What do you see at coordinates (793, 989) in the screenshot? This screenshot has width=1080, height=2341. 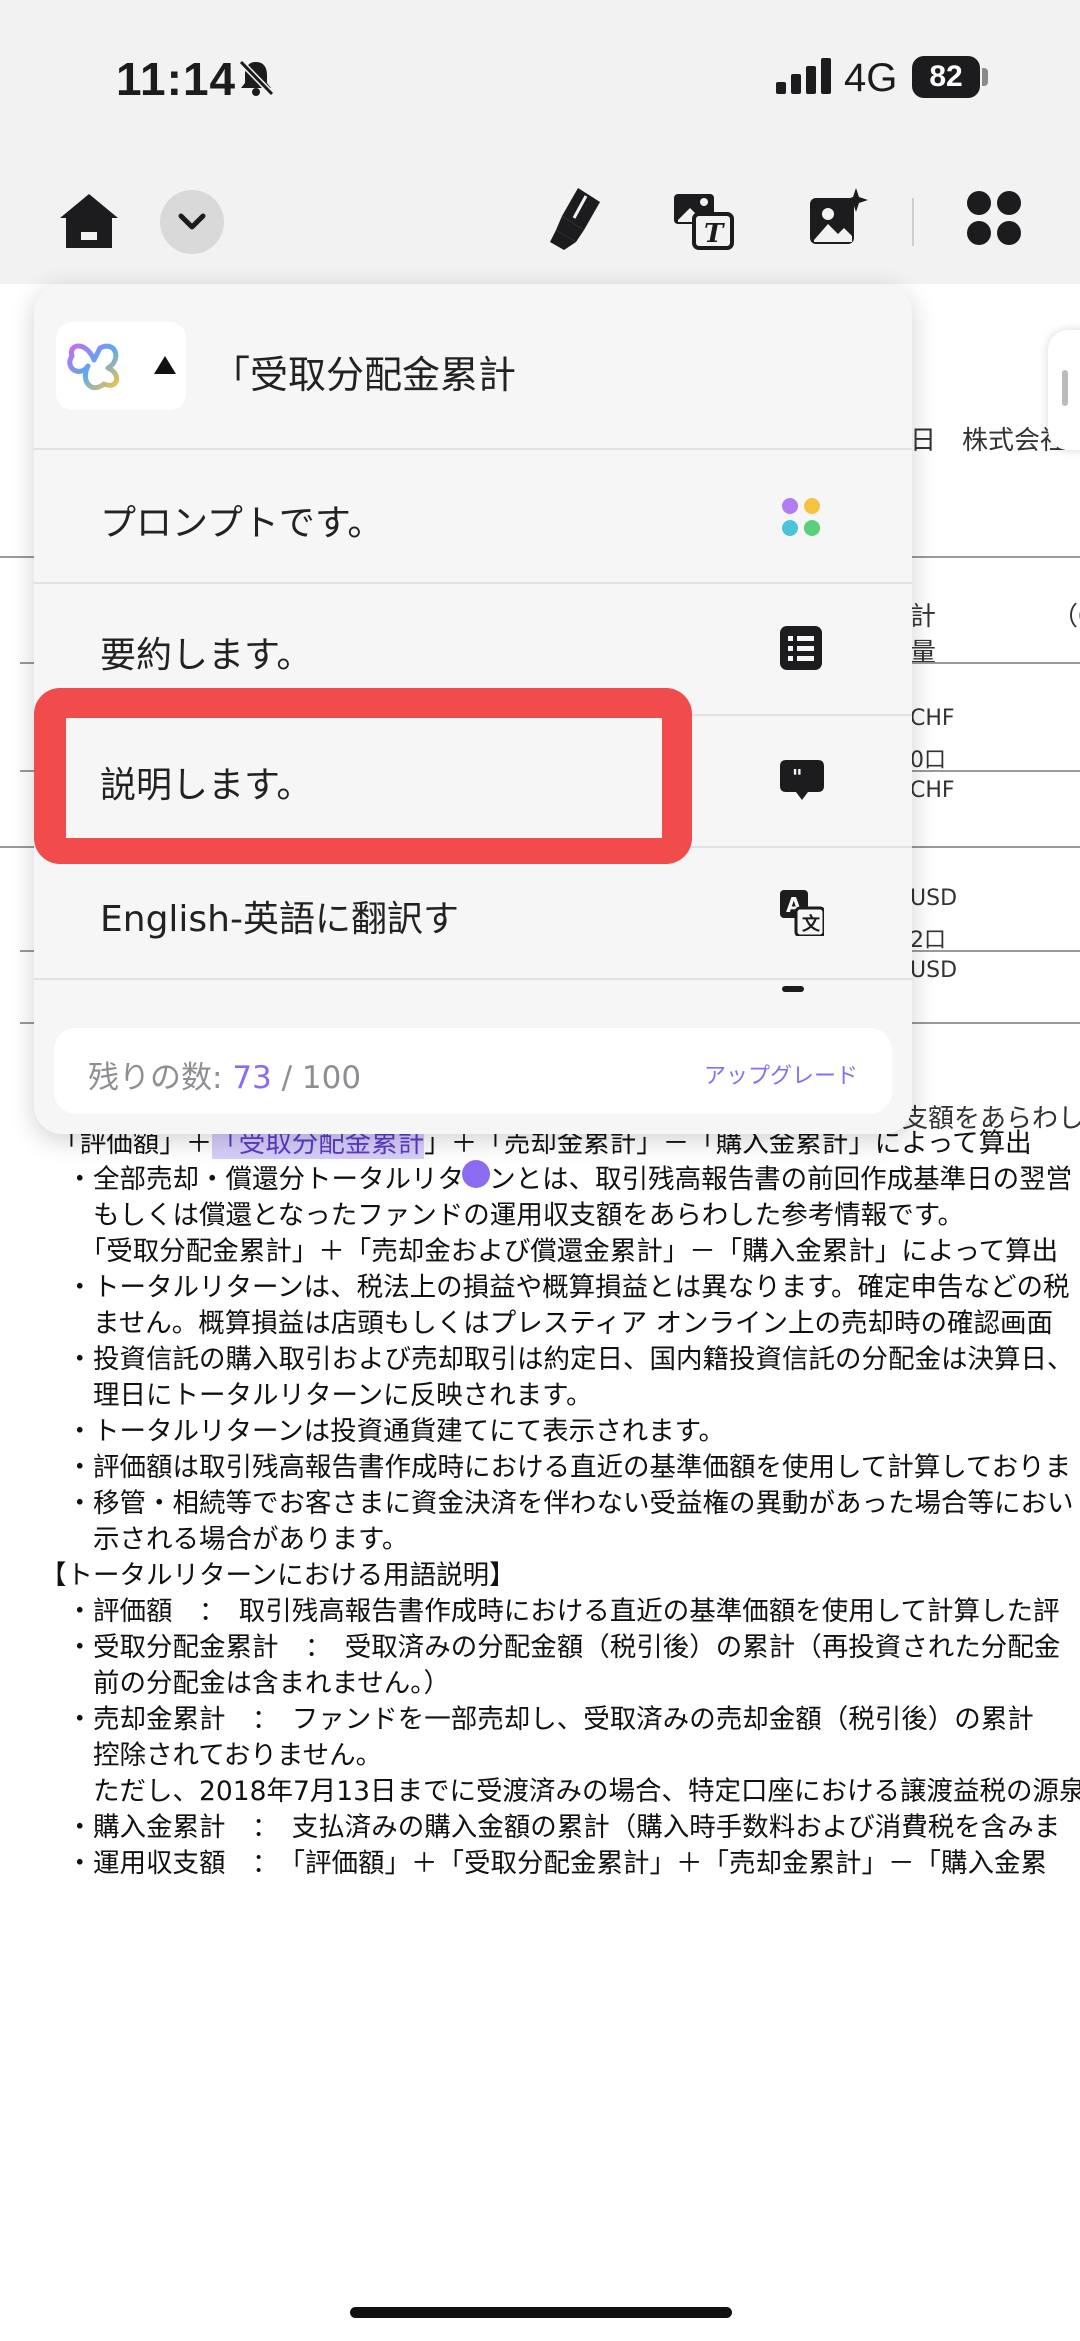 I see `more-item-icon` at bounding box center [793, 989].